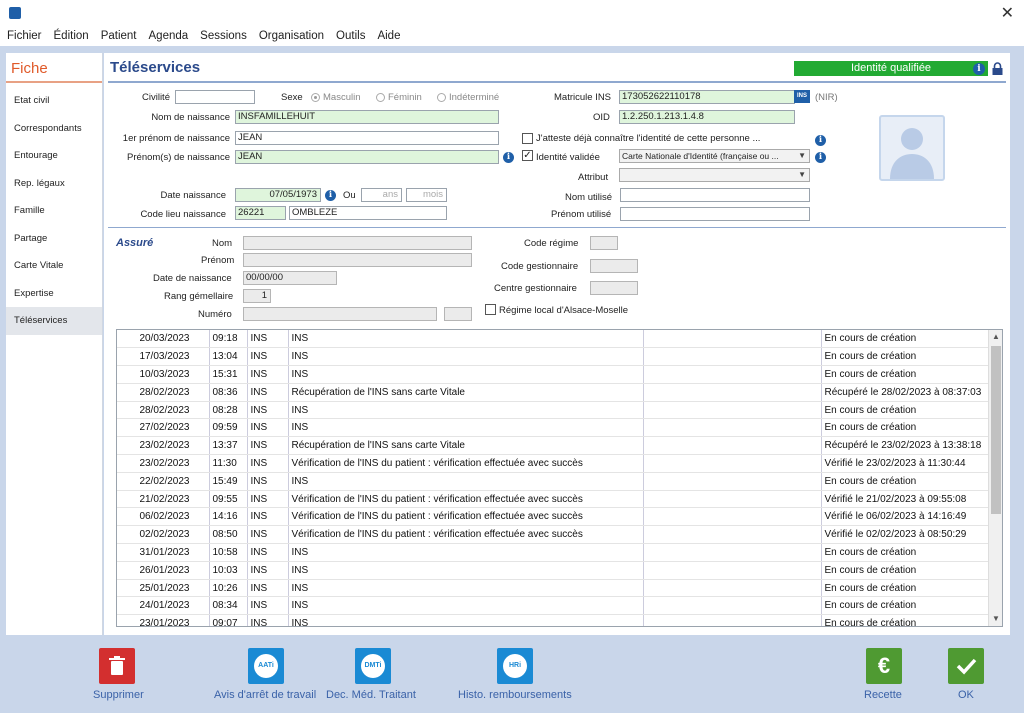 The height and width of the screenshot is (713, 1024). What do you see at coordinates (215, 97) in the screenshot?
I see `civilite-field` at bounding box center [215, 97].